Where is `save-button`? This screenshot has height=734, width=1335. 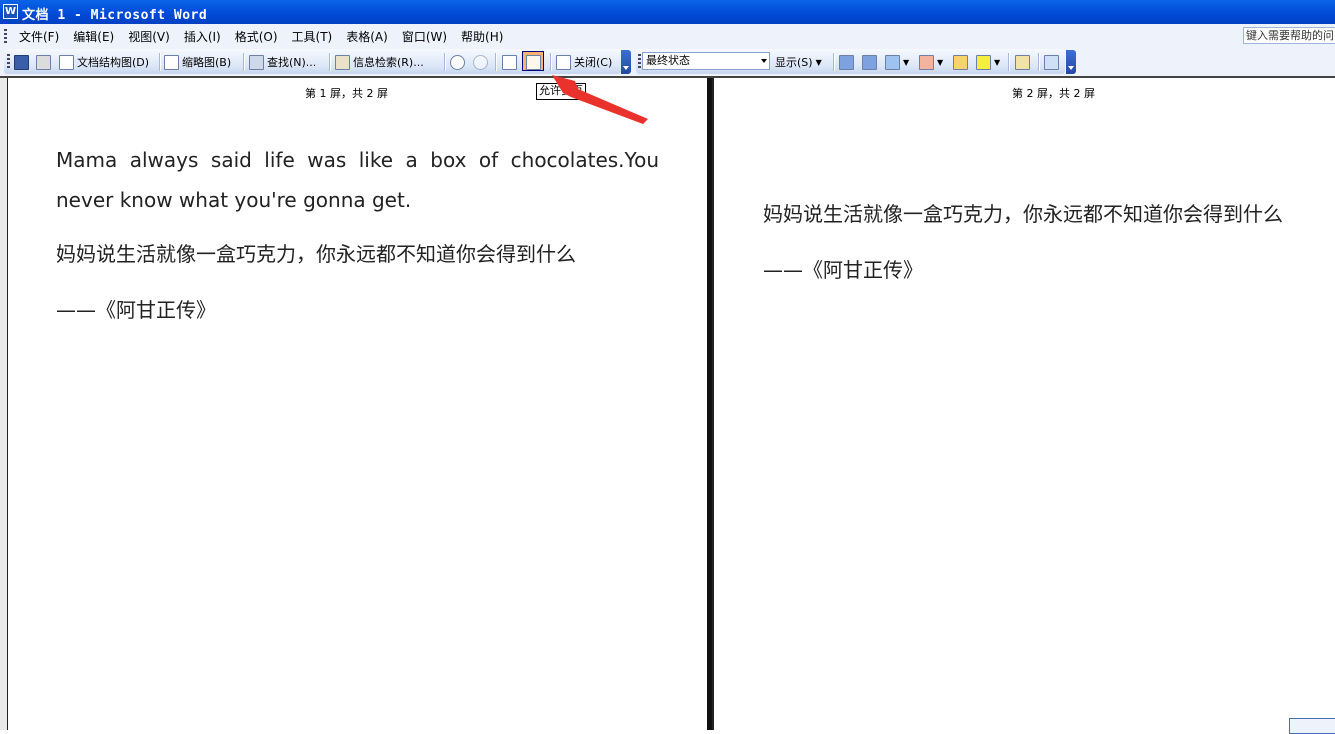 save-button is located at coordinates (21, 62).